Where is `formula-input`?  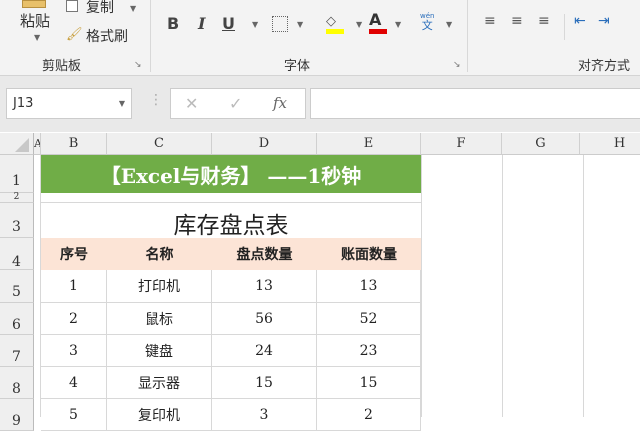
formula-input is located at coordinates (475, 103).